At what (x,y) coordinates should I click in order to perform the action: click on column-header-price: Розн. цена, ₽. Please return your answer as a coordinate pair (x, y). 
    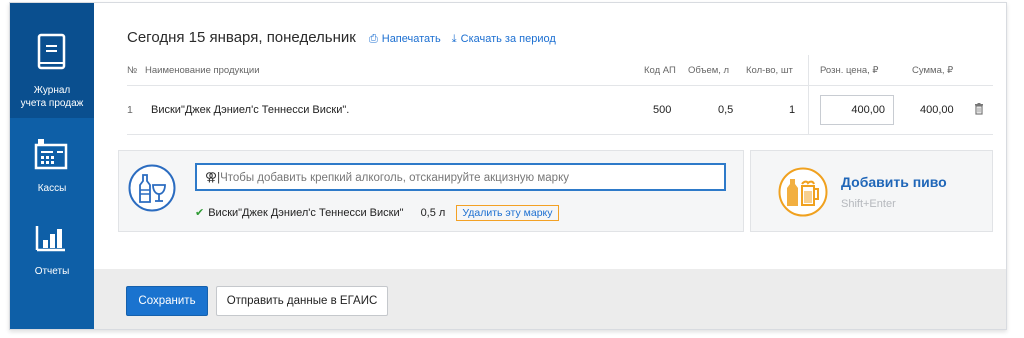
    Looking at the image, I should click on (849, 70).